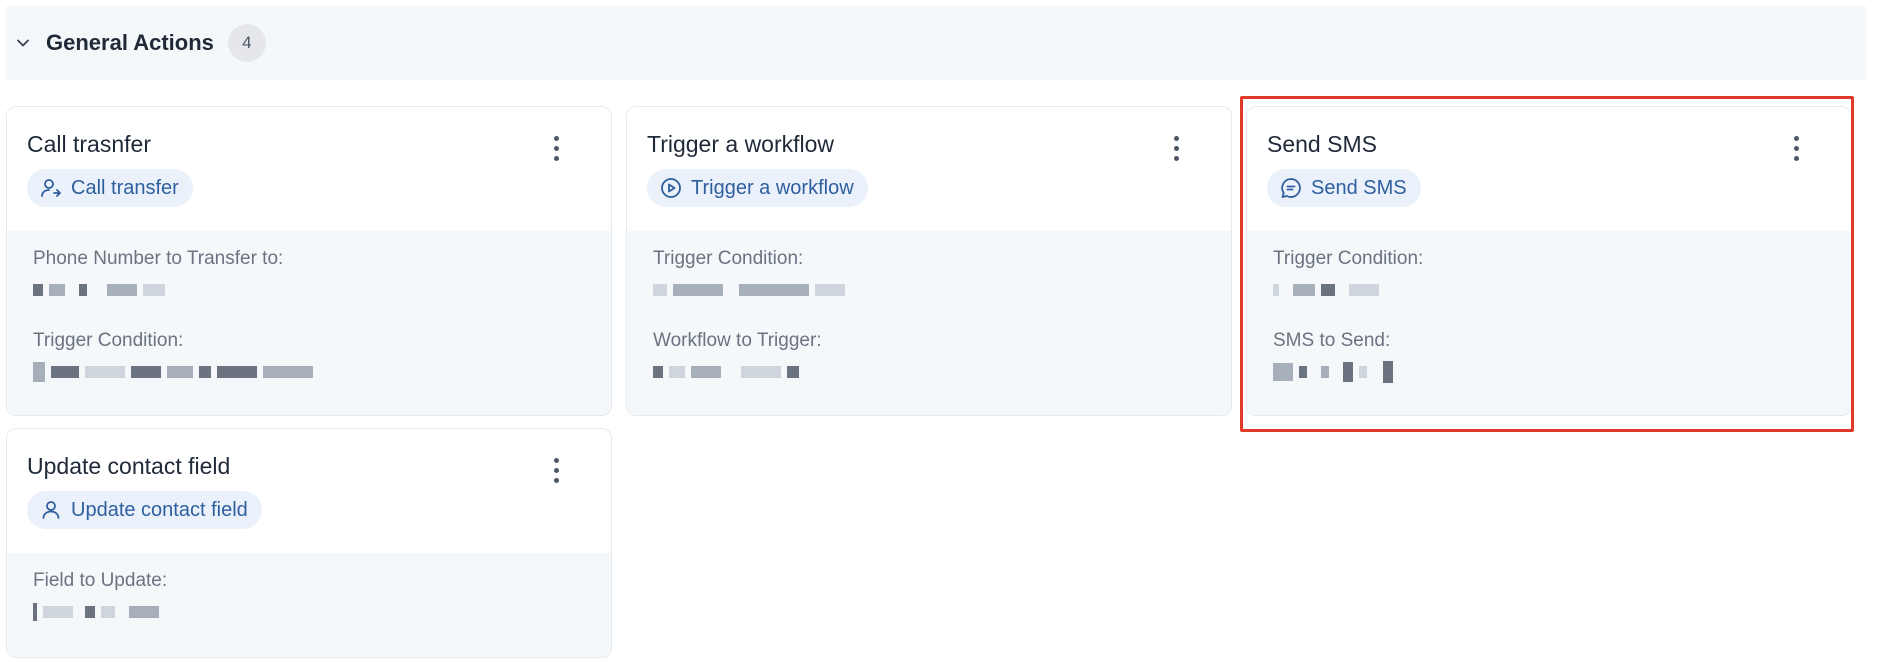 Image resolution: width=1878 pixels, height=660 pixels. I want to click on field-to-update: Field to Update:, so click(309, 597).